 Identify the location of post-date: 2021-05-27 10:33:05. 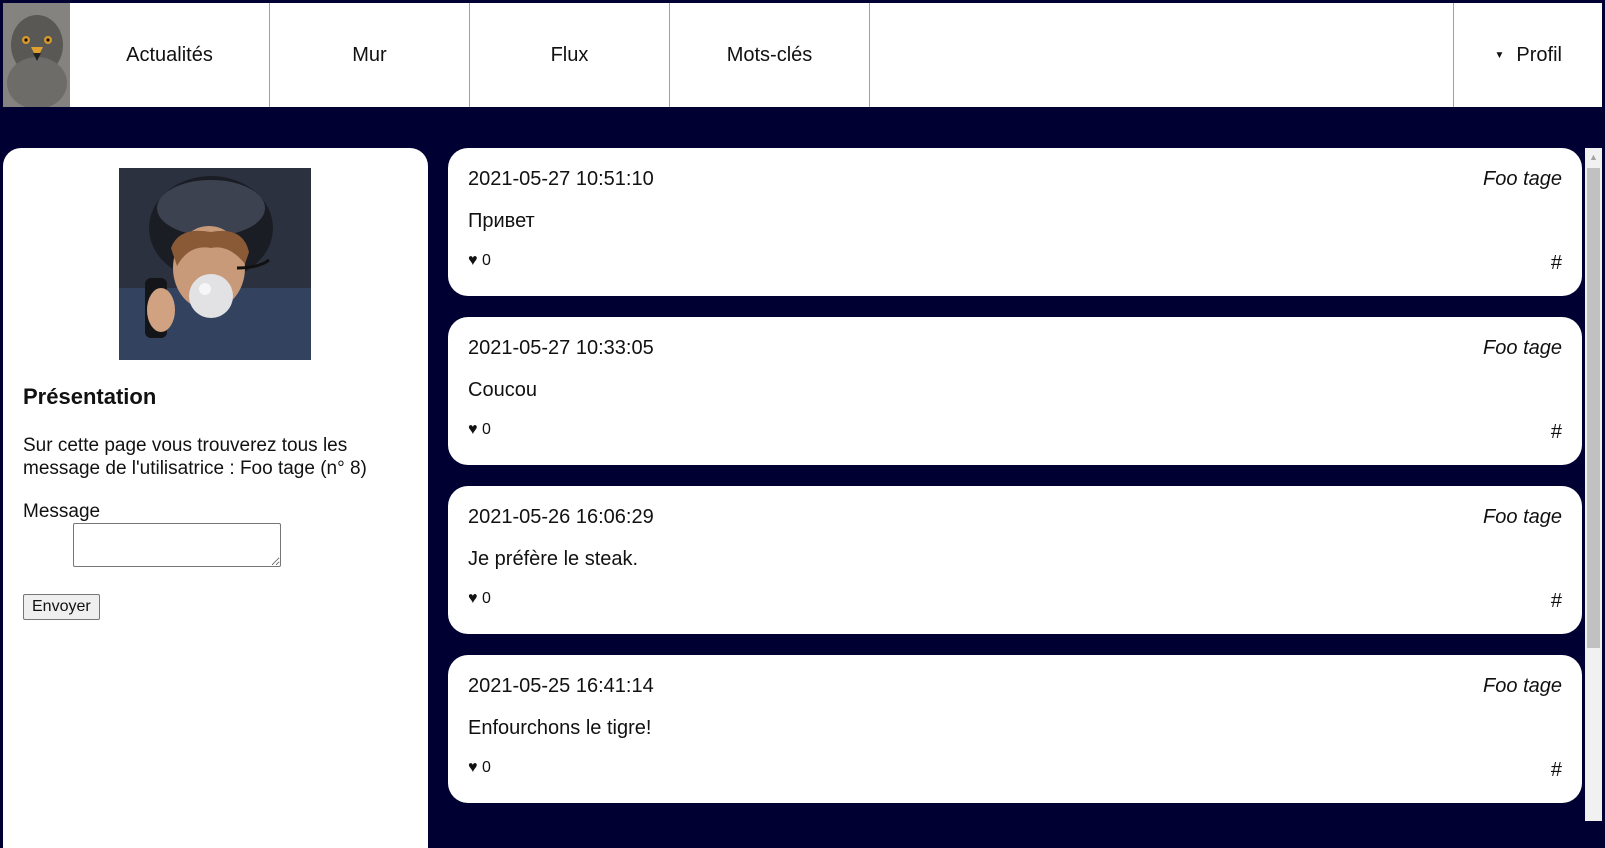
(561, 348).